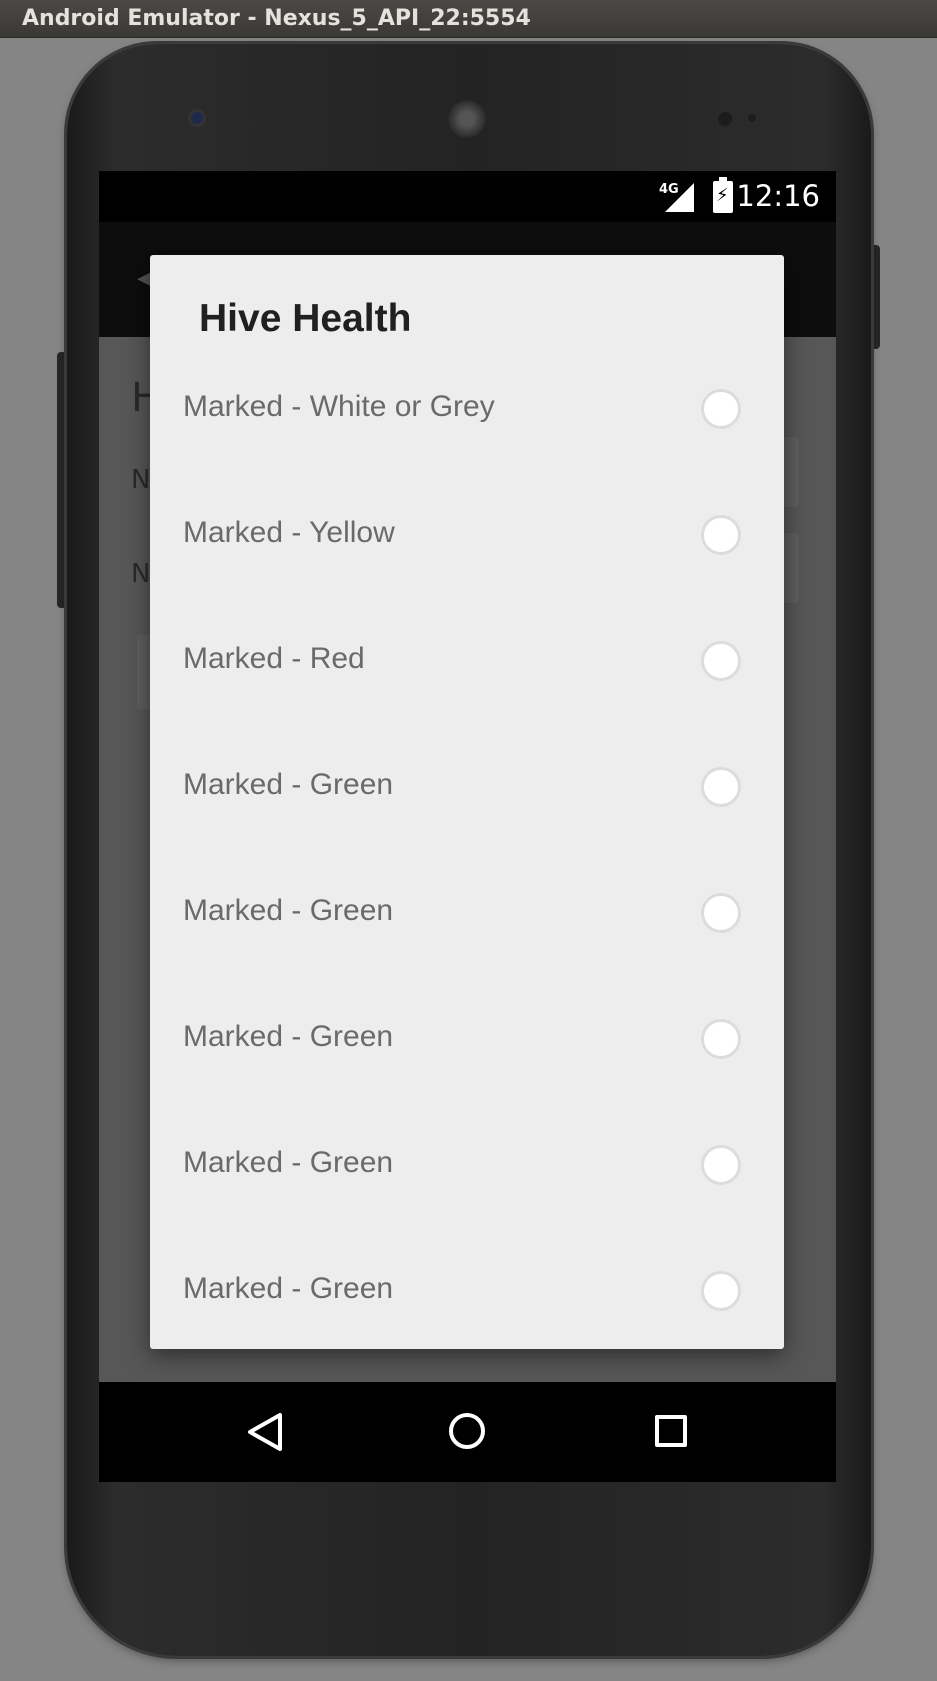 The width and height of the screenshot is (937, 1681). Describe the element at coordinates (305, 318) in the screenshot. I see `dialog-title: Hive Health` at that location.